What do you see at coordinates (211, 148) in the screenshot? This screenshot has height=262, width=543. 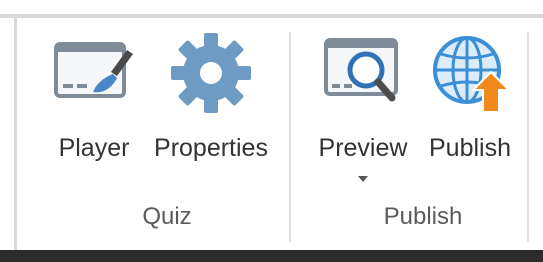 I see `properties-button-label: Properties` at bounding box center [211, 148].